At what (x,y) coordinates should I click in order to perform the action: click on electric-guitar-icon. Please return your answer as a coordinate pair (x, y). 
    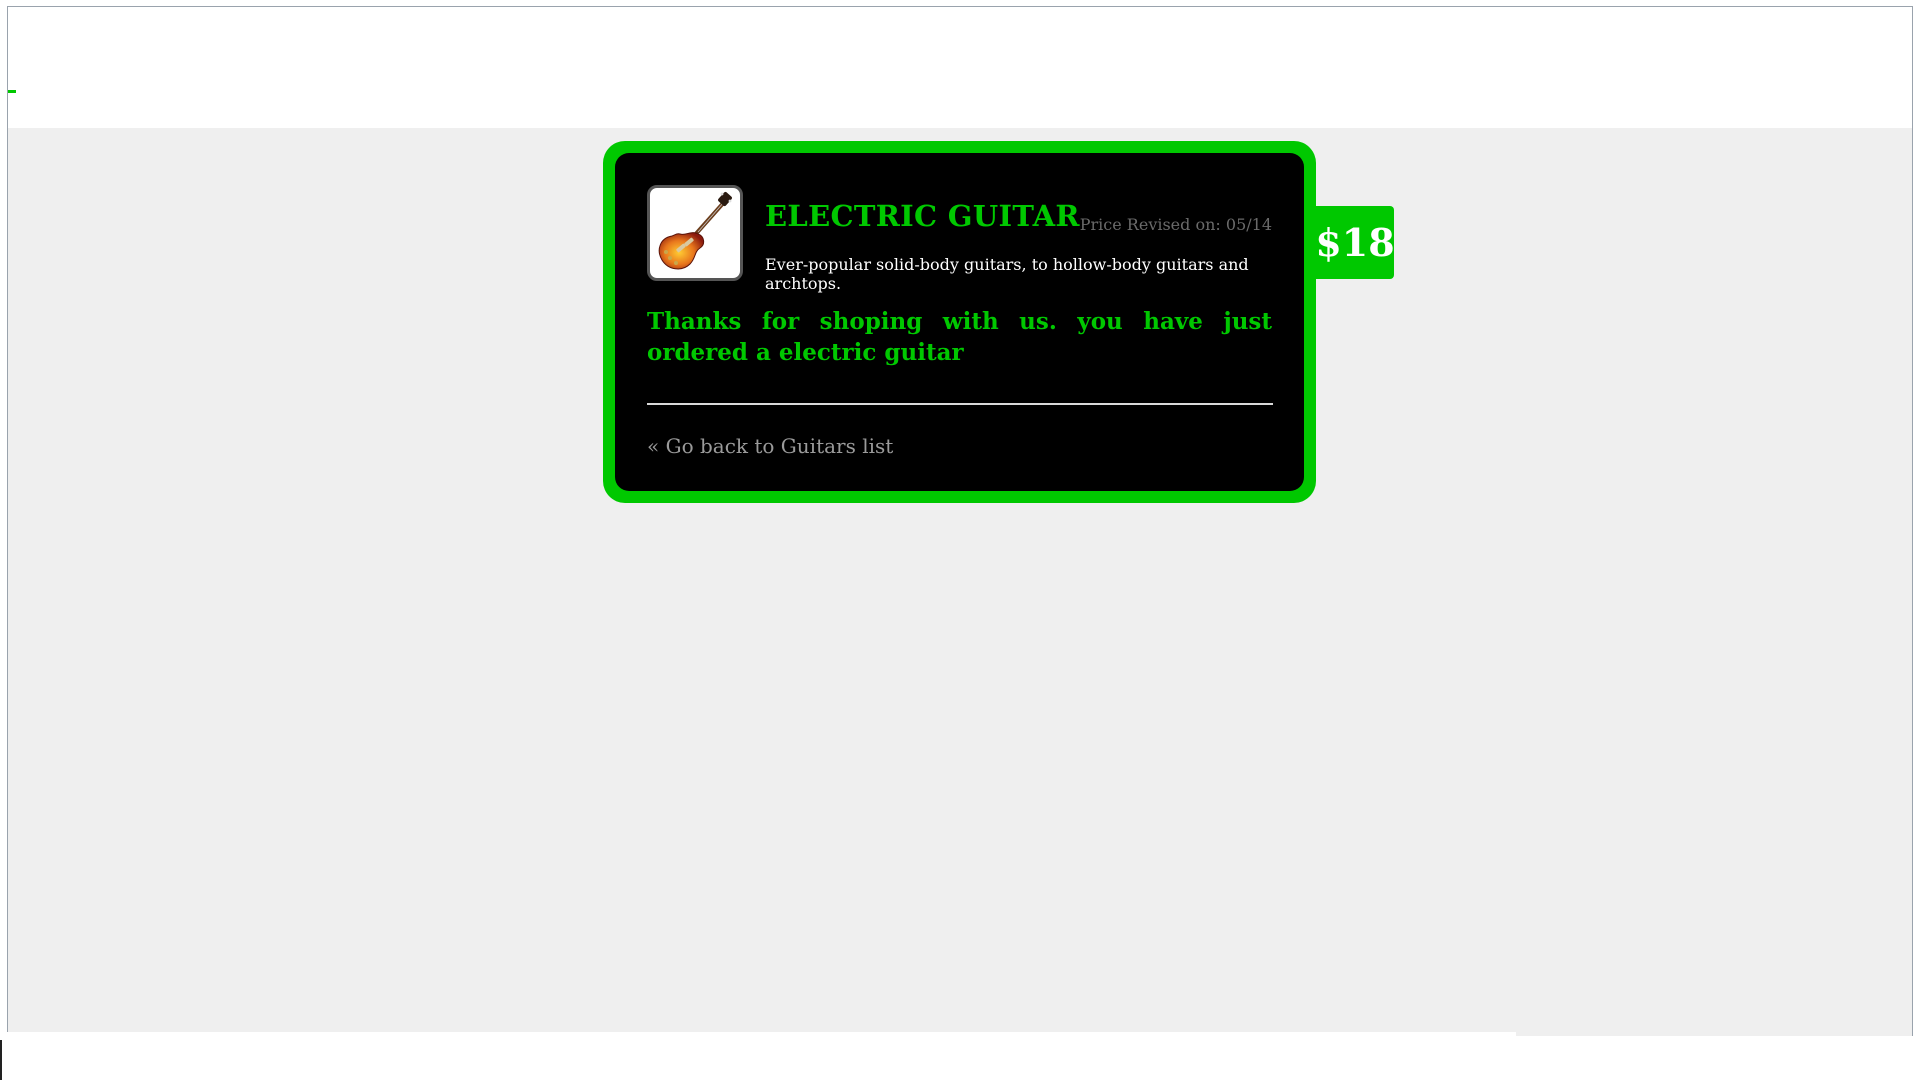
    Looking at the image, I should click on (695, 231).